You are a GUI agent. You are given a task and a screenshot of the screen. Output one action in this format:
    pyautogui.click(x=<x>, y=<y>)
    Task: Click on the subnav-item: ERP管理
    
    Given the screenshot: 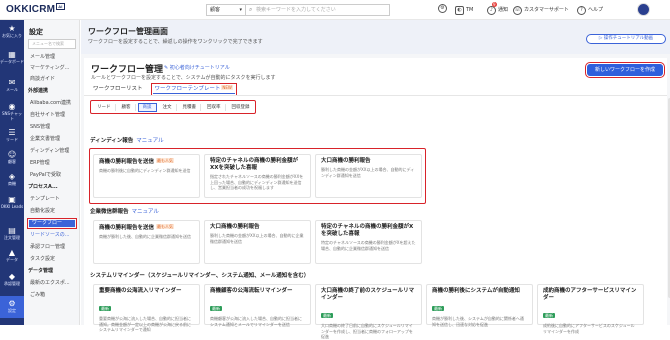 What is the action you would take?
    pyautogui.click(x=40, y=163)
    